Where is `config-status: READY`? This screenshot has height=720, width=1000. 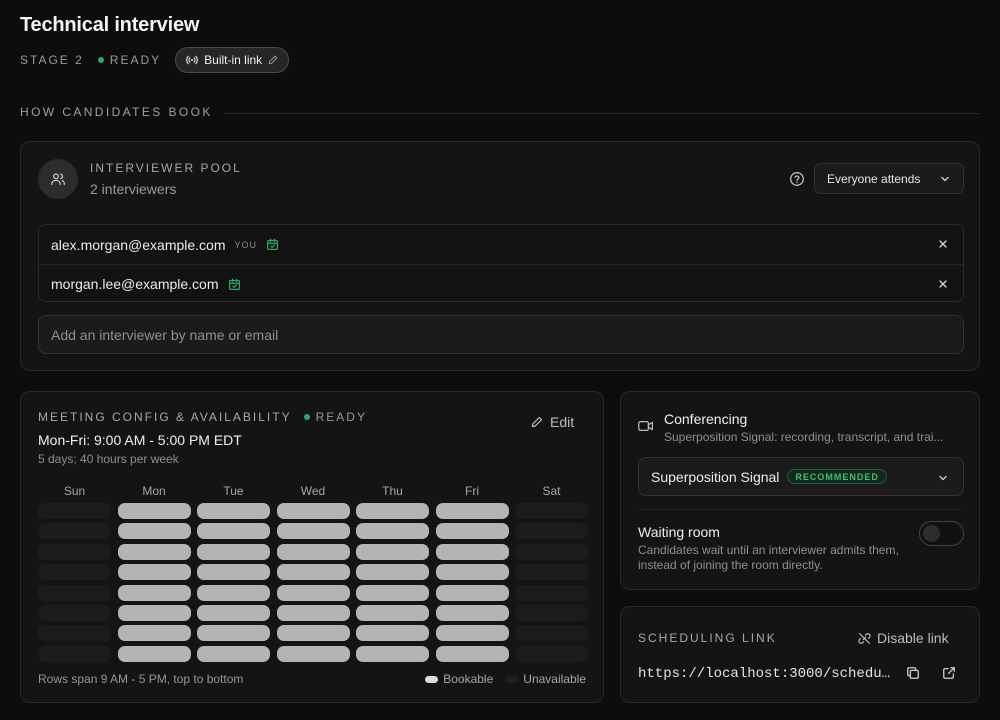
config-status: READY is located at coordinates (335, 417).